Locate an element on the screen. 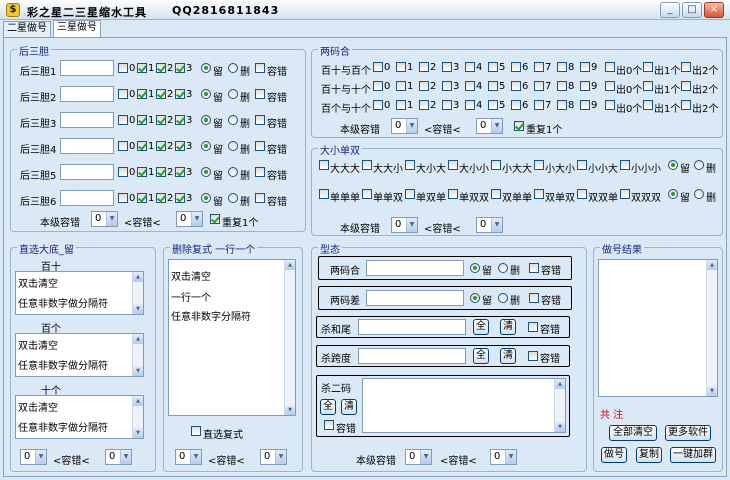  xt-liangmahe-keep-radio is located at coordinates (475, 268).